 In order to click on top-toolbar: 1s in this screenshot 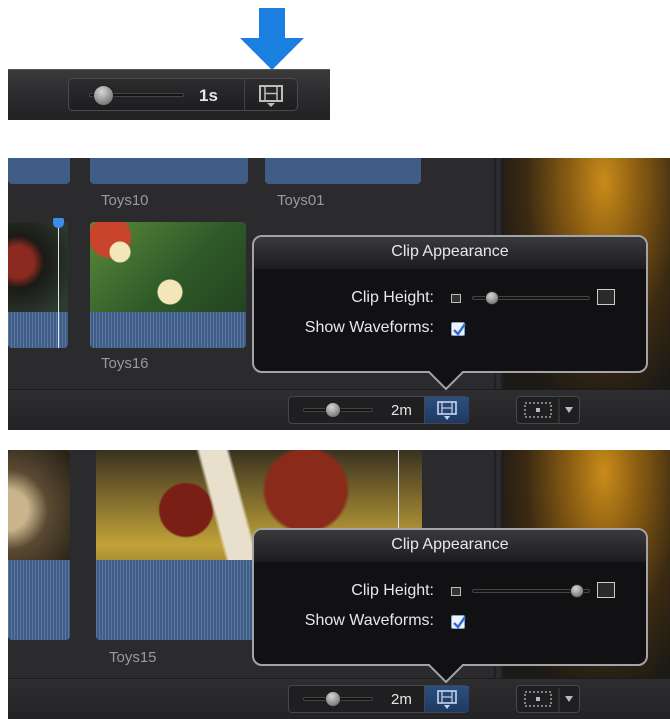, I will do `click(169, 94)`.